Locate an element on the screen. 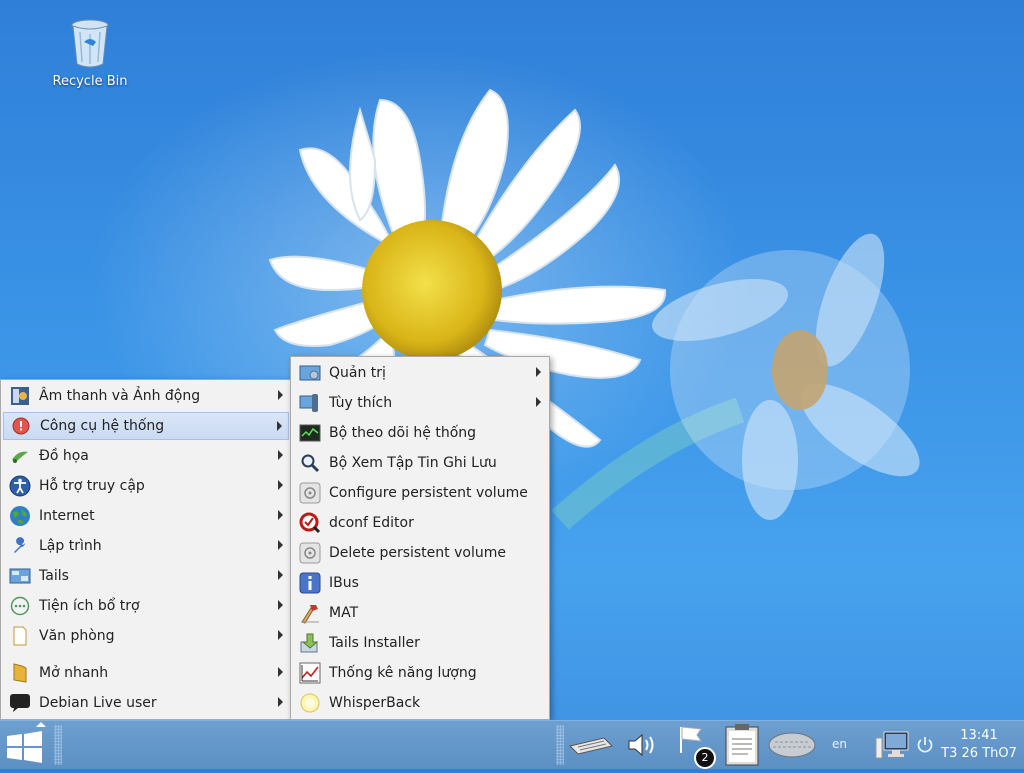 The height and width of the screenshot is (773, 1024). menu-item-office: Văn phòng is located at coordinates (146, 636).